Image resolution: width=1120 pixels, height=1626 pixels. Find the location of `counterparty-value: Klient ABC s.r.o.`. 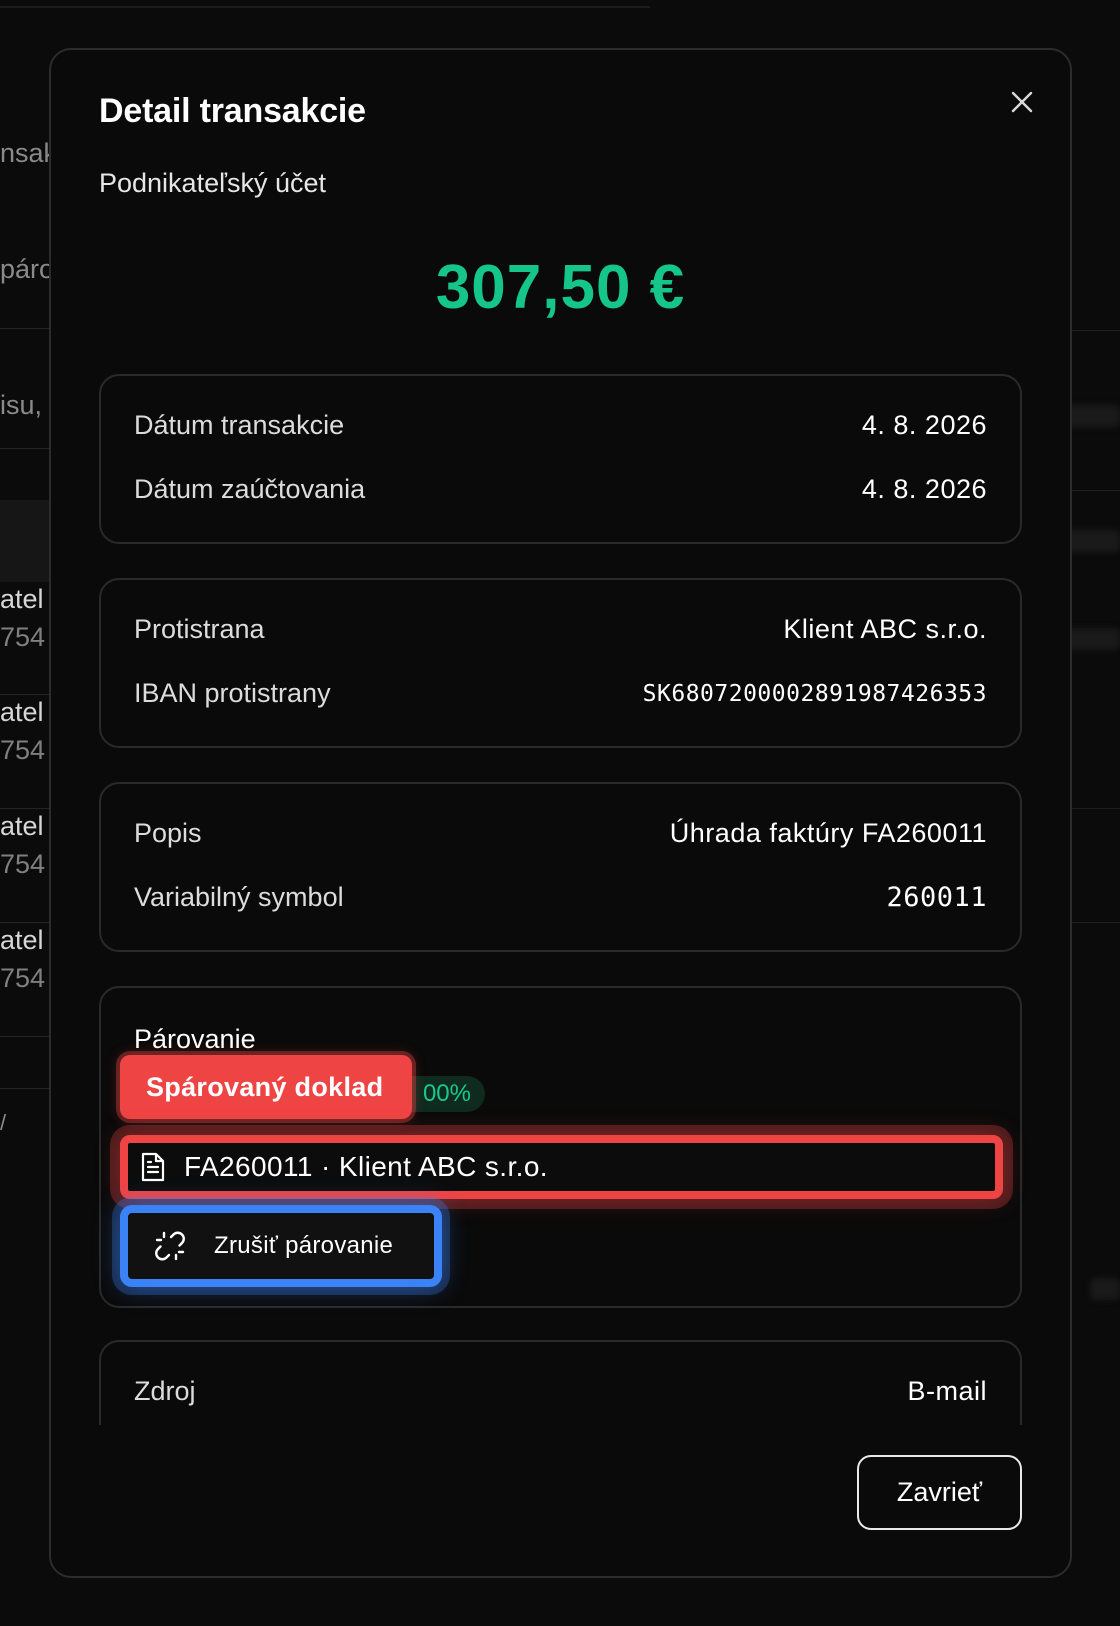

counterparty-value: Klient ABC s.r.o. is located at coordinates (885, 629).